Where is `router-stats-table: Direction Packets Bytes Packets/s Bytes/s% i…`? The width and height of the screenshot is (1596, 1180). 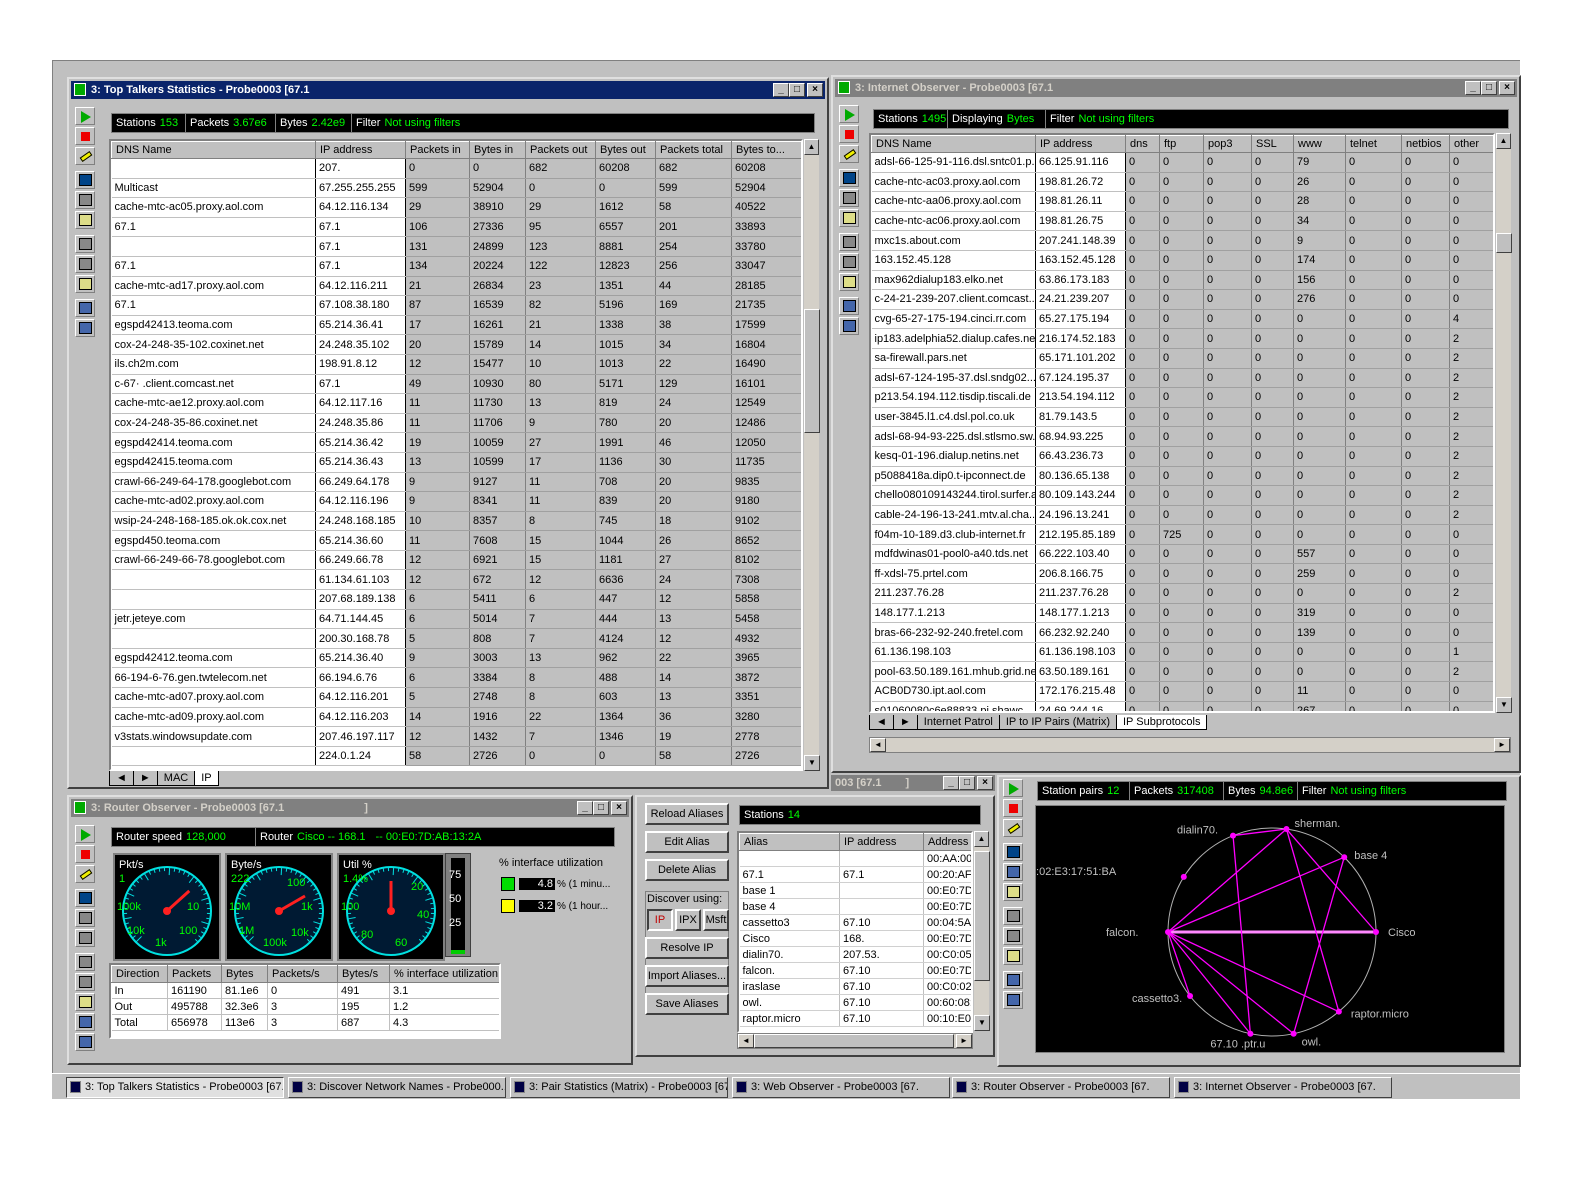 router-stats-table: Direction Packets Bytes Packets/s Bytes/s% i… is located at coordinates (305, 1001).